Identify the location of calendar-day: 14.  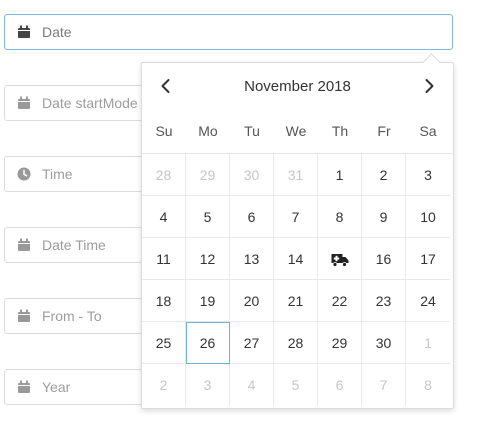
(296, 259).